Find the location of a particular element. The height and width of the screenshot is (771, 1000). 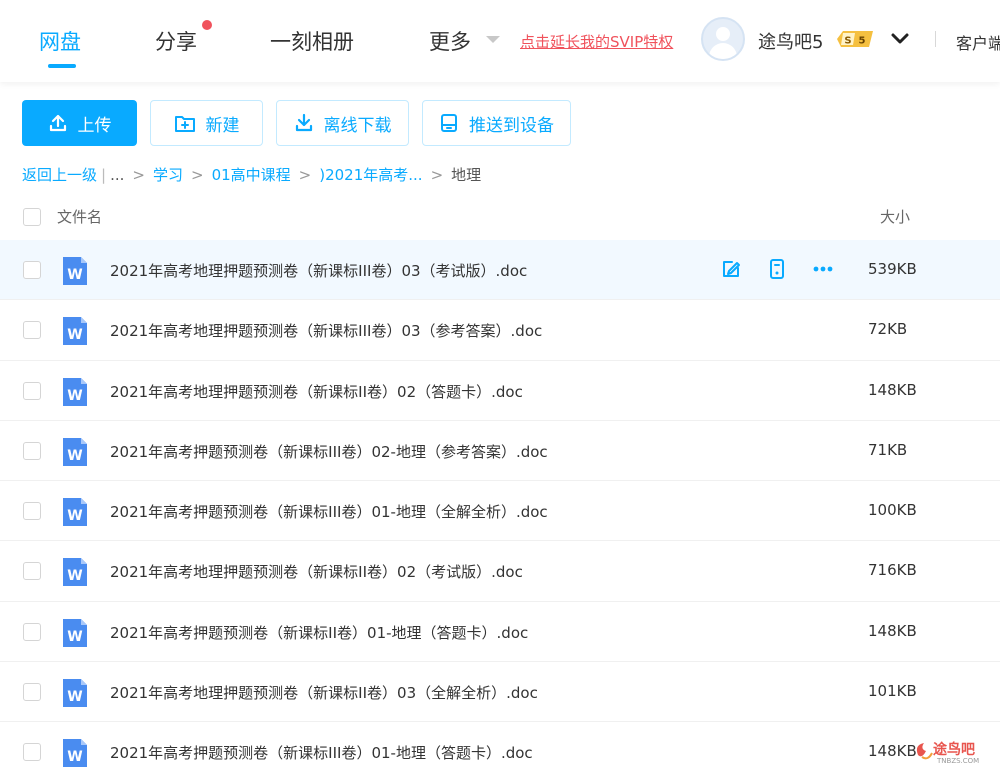

nav-tab-more: 更多 is located at coordinates (450, 41).